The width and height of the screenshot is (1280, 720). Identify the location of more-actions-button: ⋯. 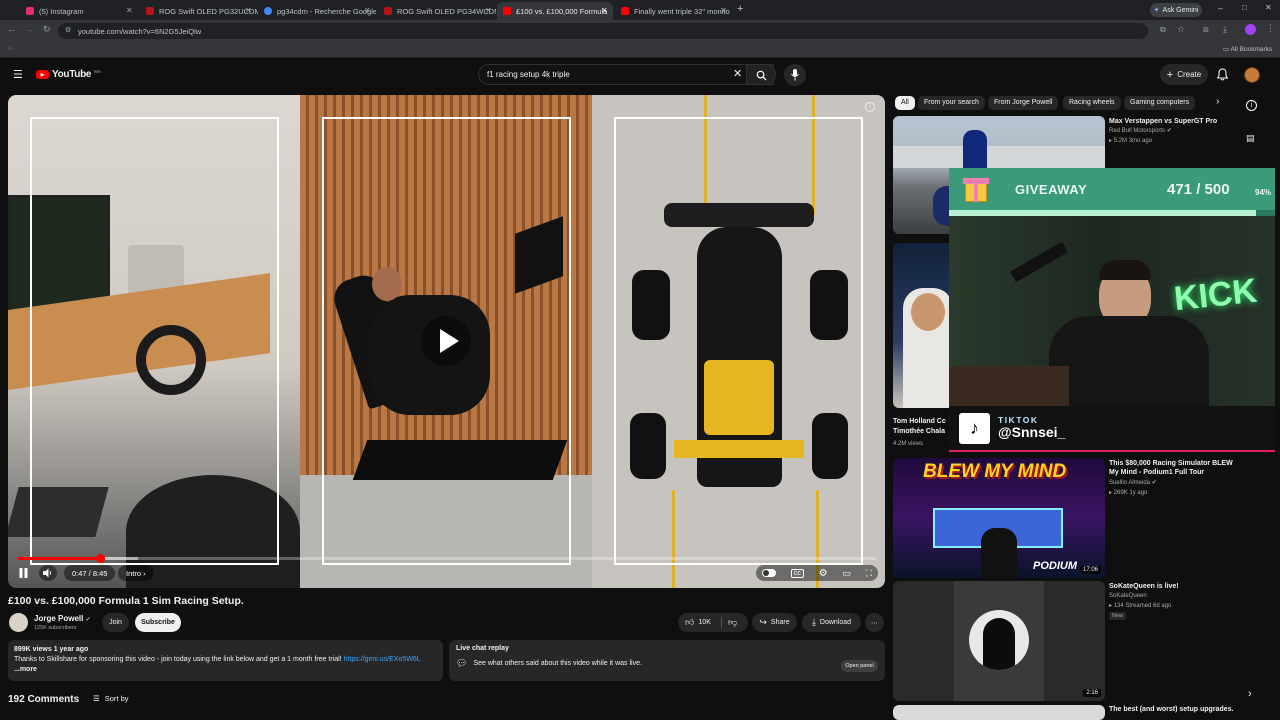
(874, 622).